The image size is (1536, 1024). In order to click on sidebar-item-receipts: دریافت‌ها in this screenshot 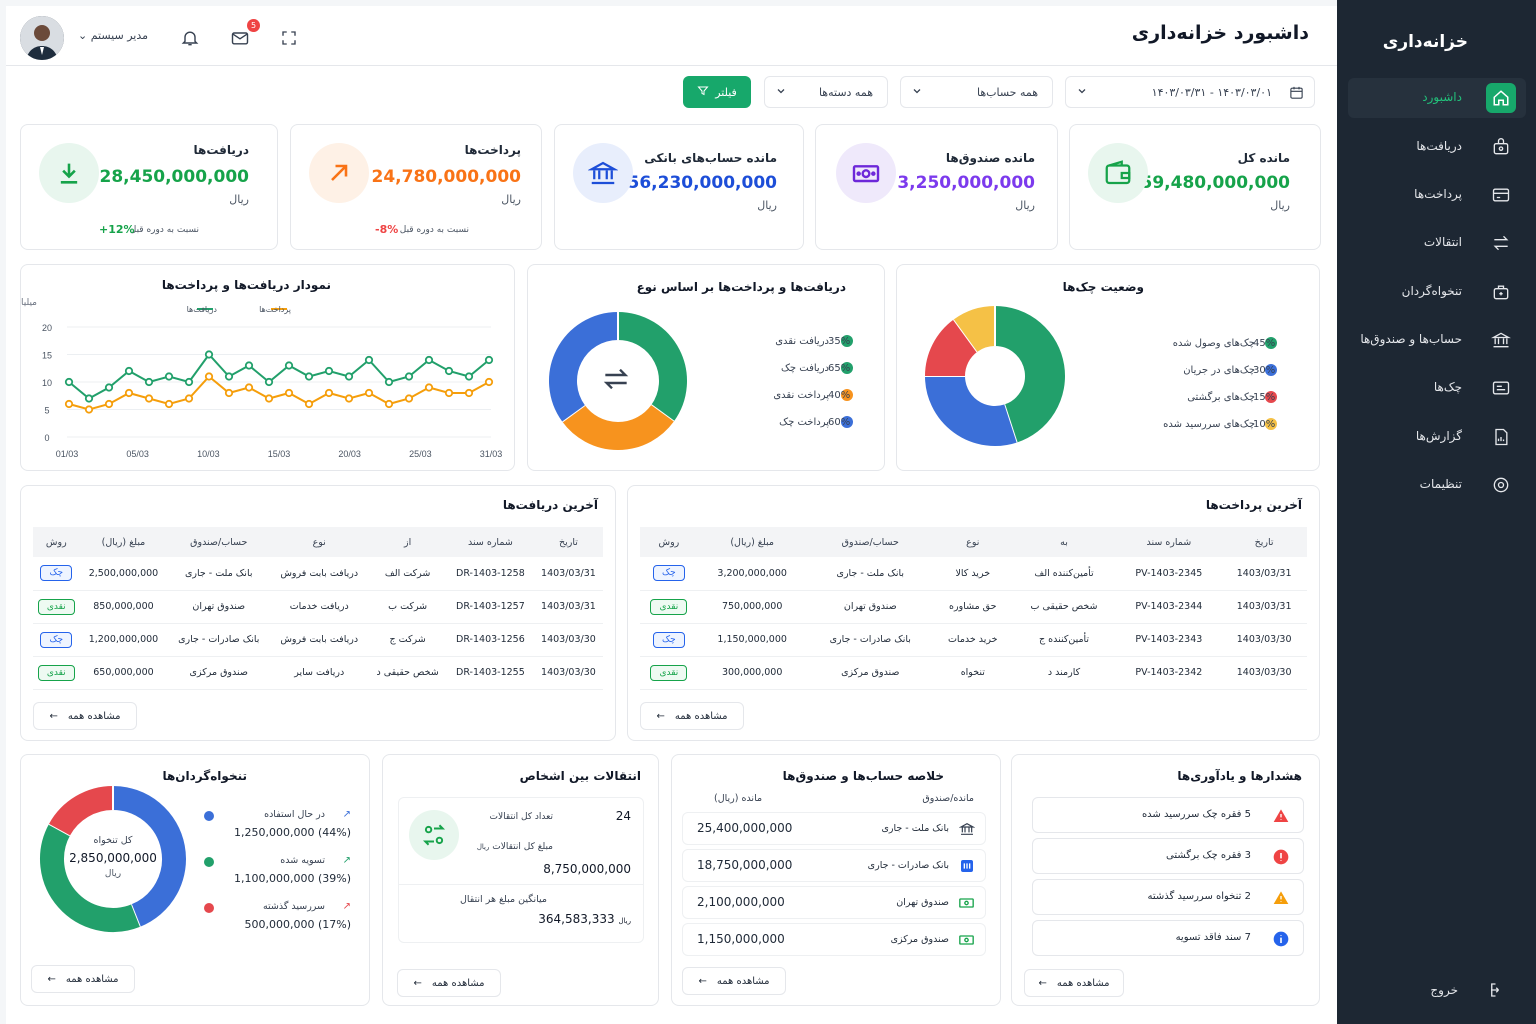, I will do `click(1437, 147)`.